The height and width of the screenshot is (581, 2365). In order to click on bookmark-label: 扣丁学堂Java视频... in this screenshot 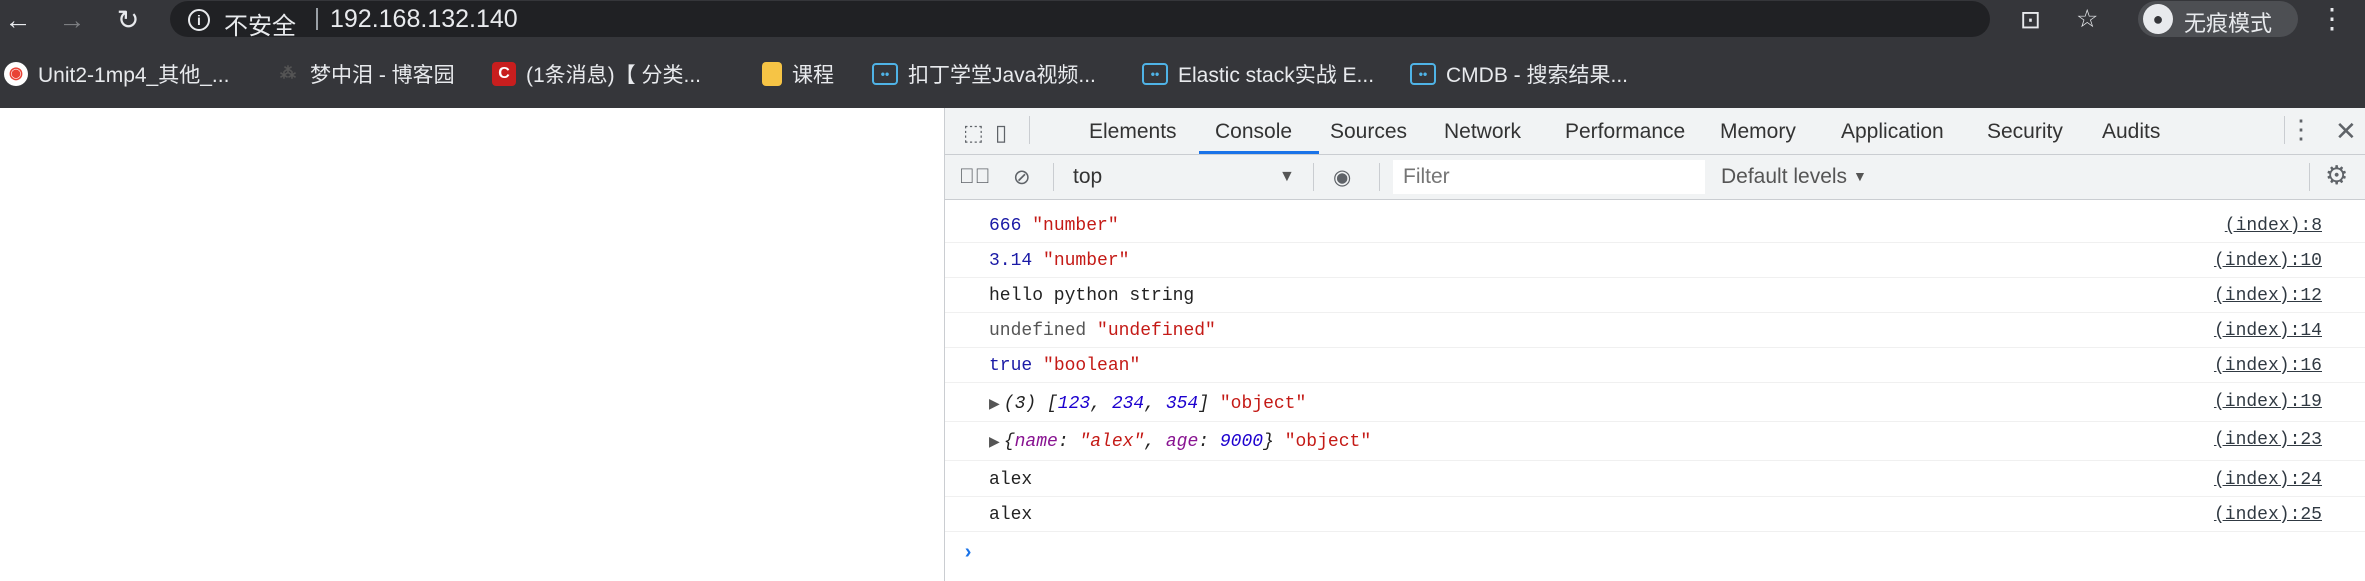, I will do `click(1002, 75)`.